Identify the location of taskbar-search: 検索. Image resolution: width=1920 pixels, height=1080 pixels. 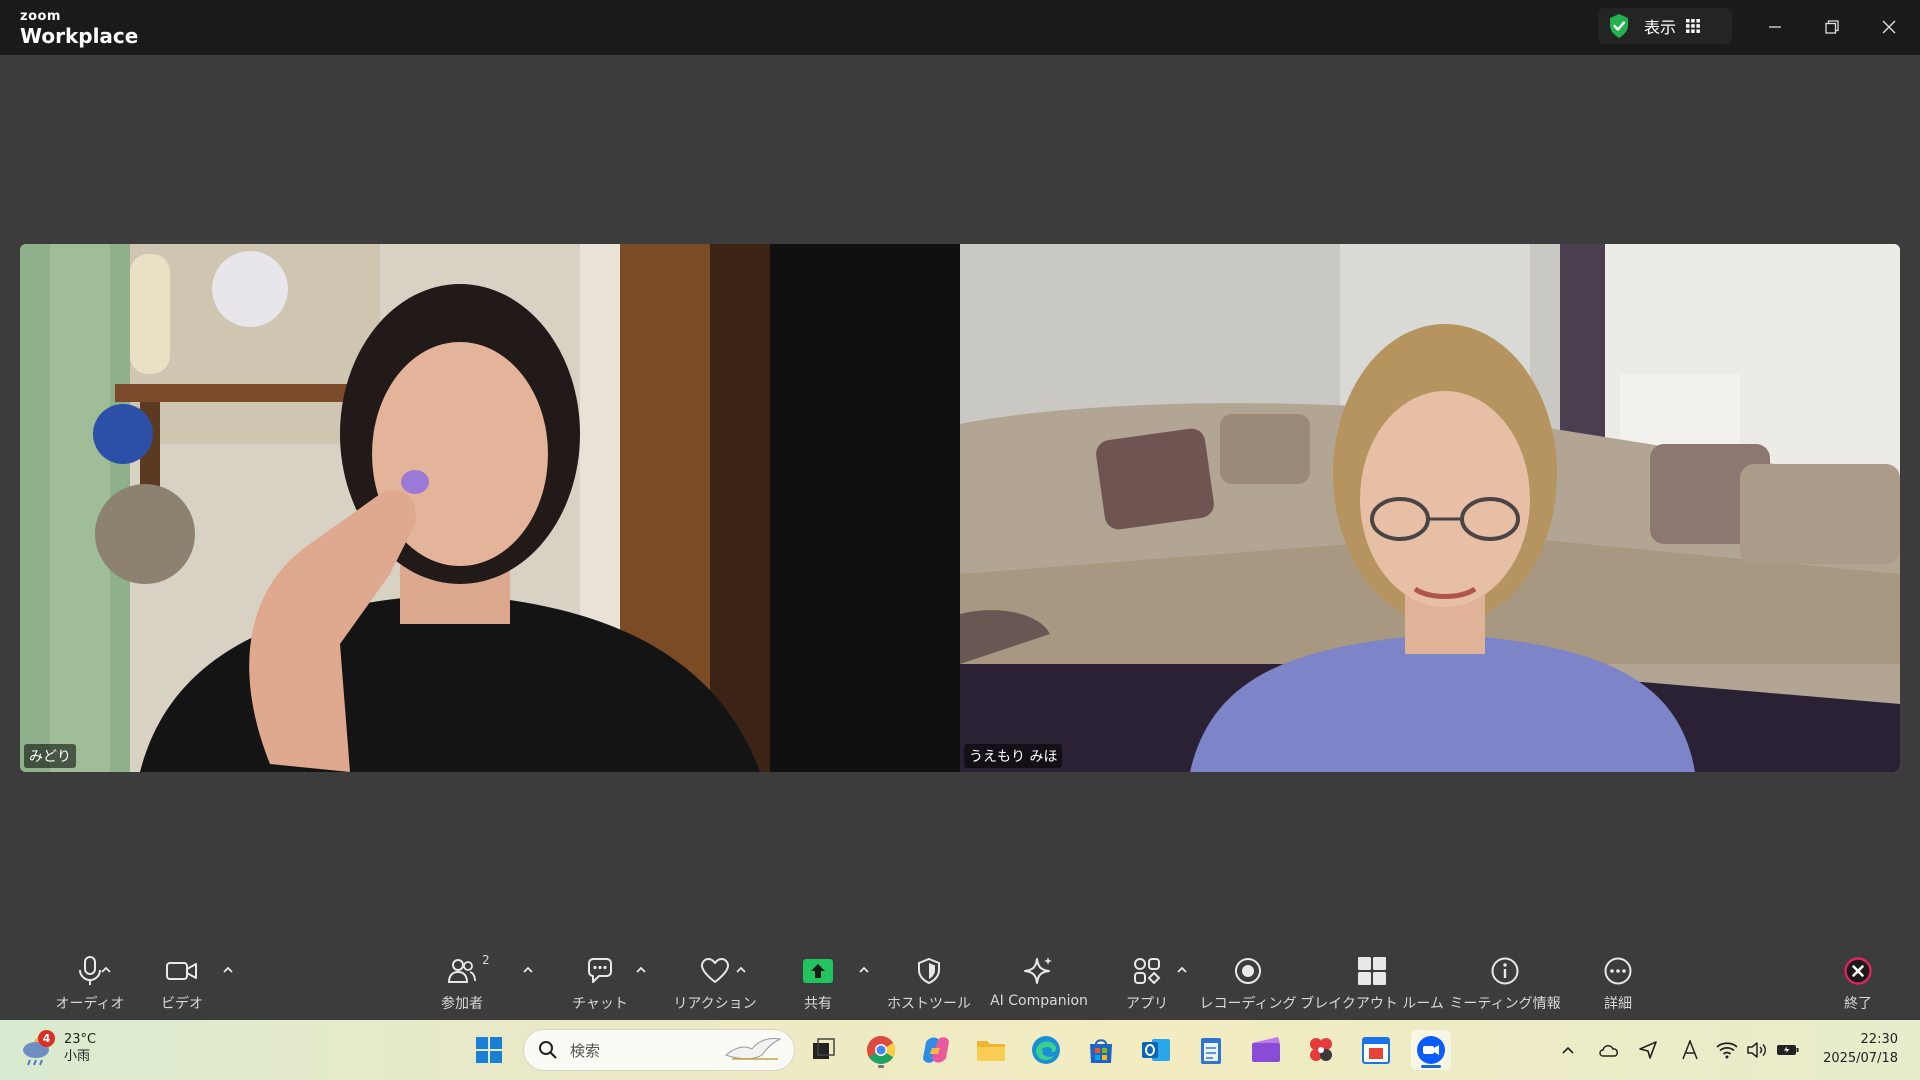
(659, 1050).